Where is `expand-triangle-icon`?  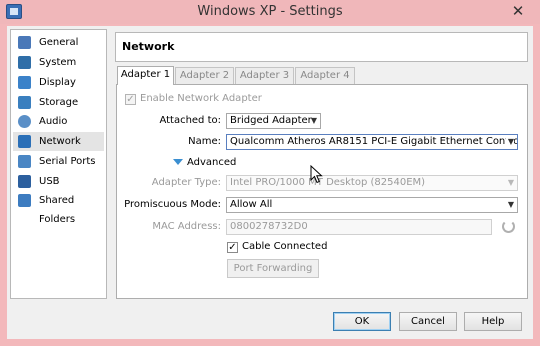 expand-triangle-icon is located at coordinates (178, 162).